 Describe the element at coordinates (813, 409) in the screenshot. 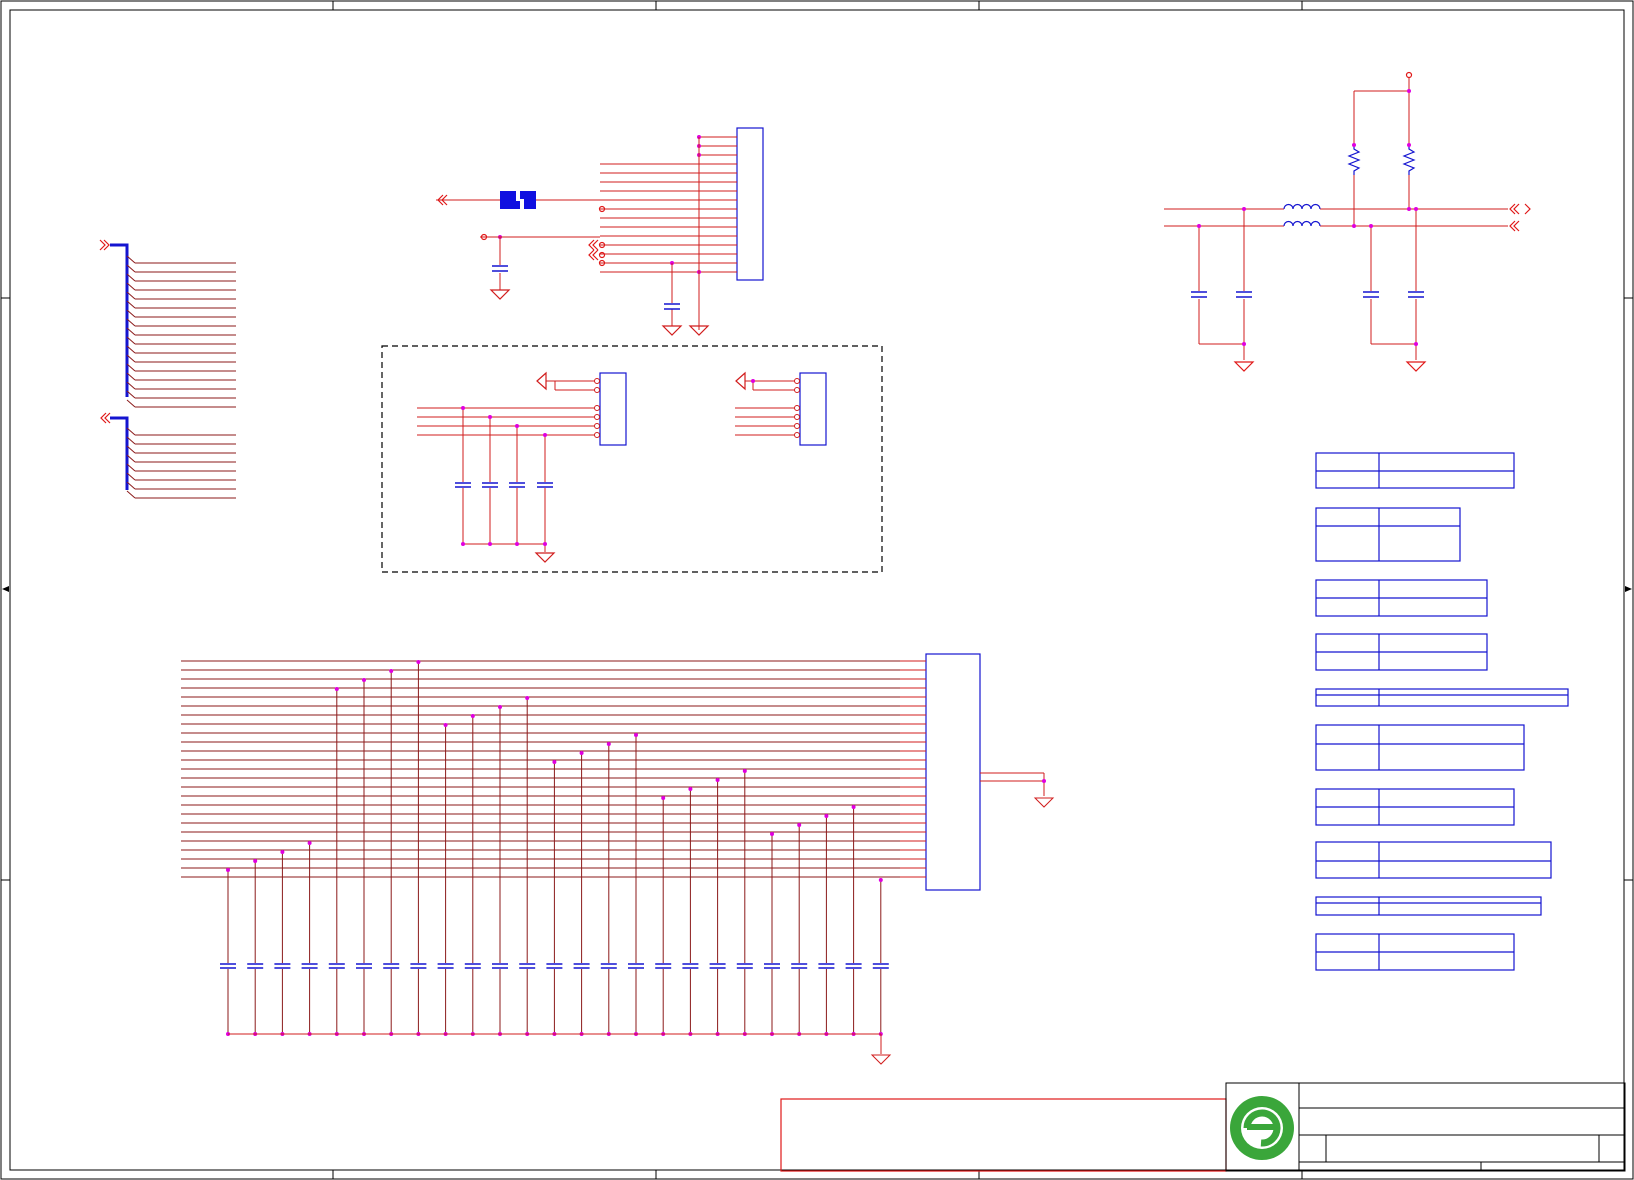

I see `connector-j-right` at that location.